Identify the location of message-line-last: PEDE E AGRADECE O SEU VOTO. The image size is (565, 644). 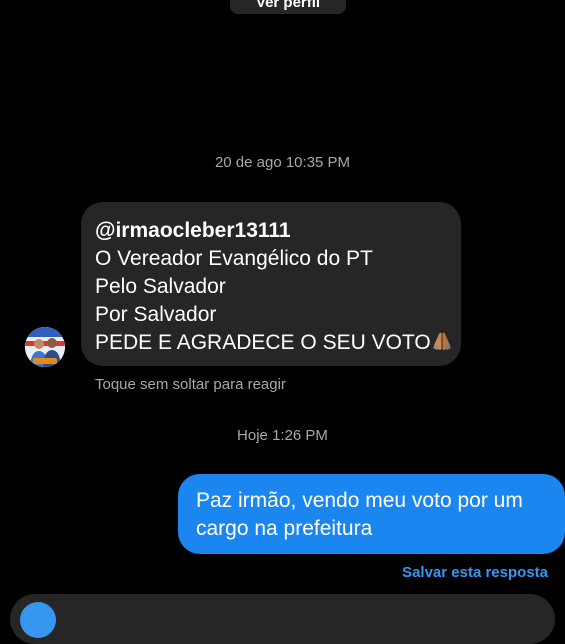
(273, 343).